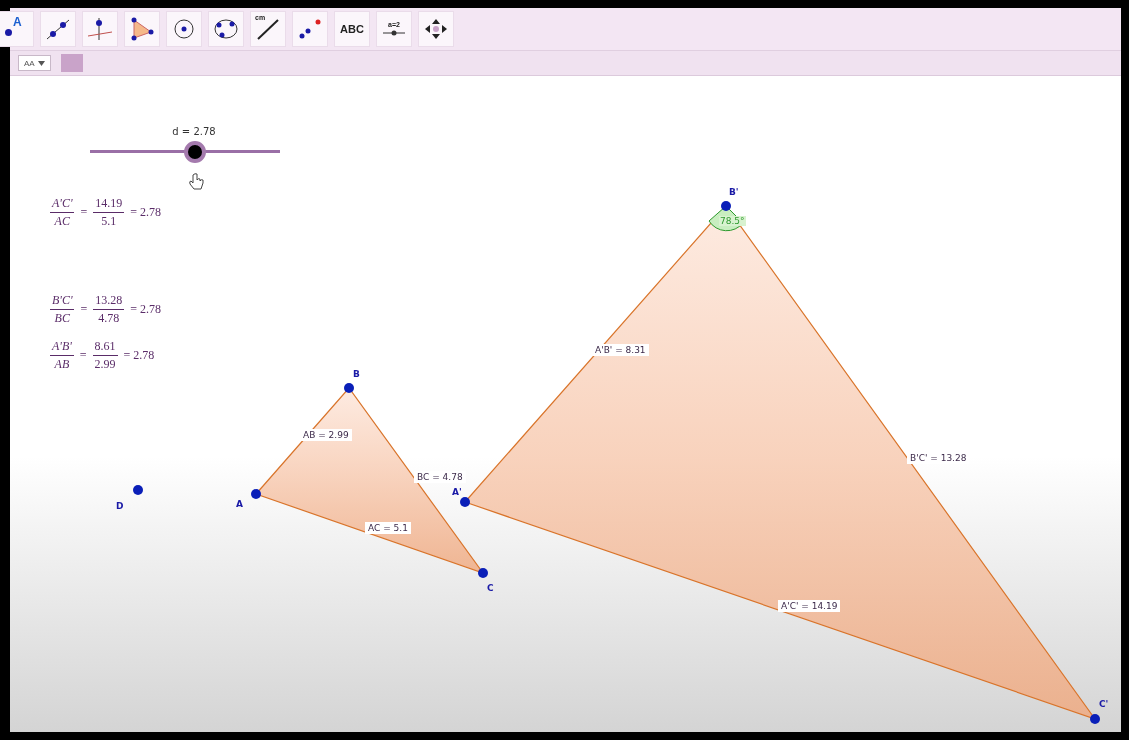  Describe the element at coordinates (1104, 704) in the screenshot. I see `point-label: C'` at that location.